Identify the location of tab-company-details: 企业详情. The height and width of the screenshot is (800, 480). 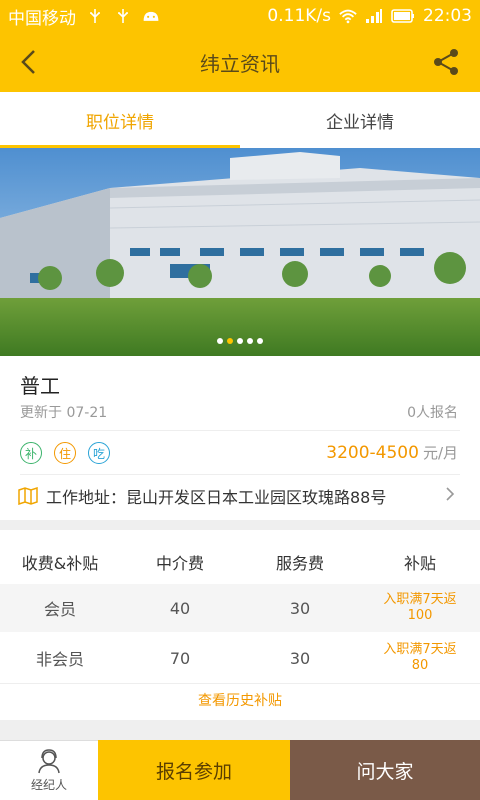
(360, 120).